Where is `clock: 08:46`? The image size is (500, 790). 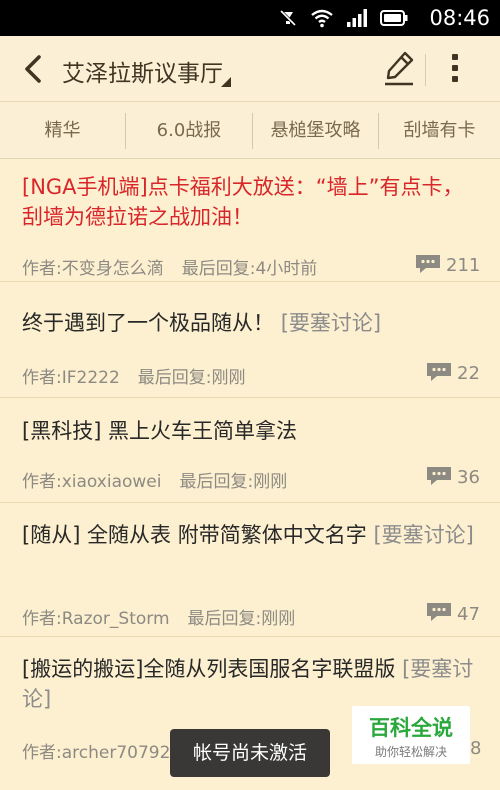
clock: 08:46 is located at coordinates (459, 18).